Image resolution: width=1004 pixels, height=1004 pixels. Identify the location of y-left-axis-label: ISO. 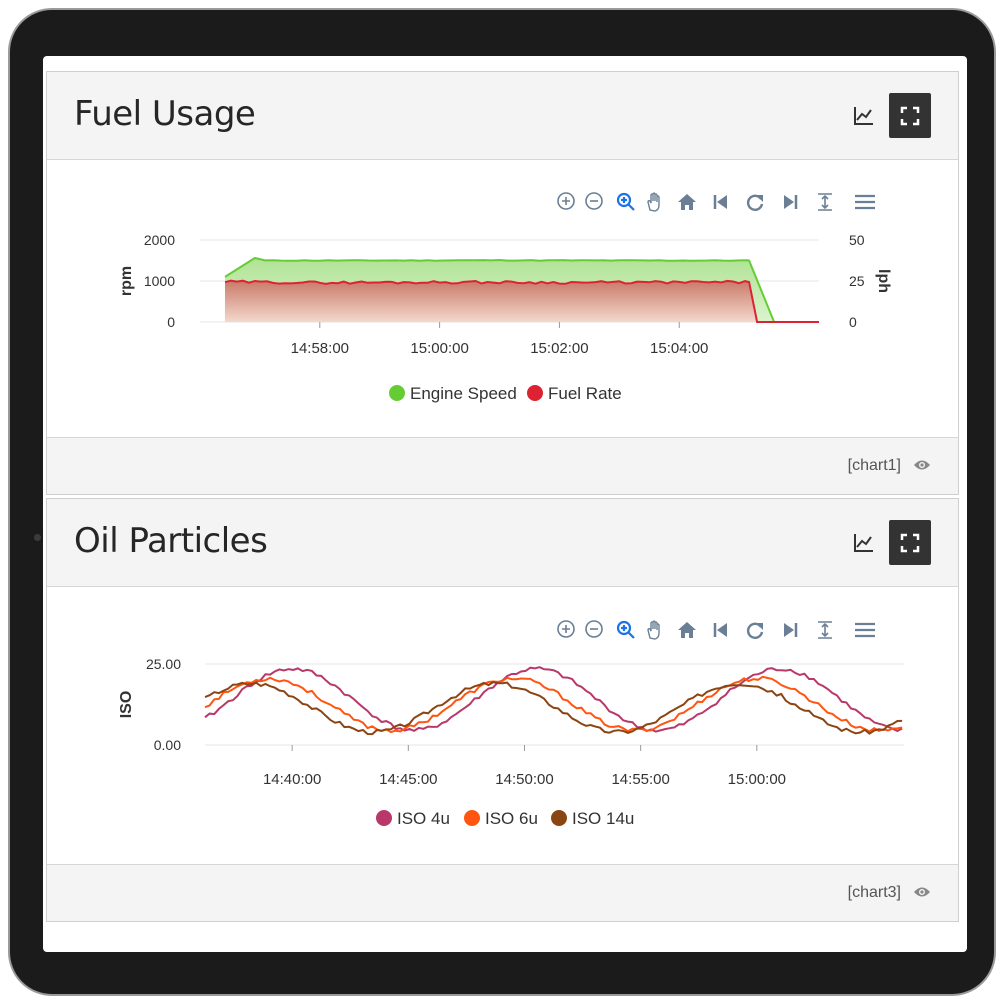
(126, 705).